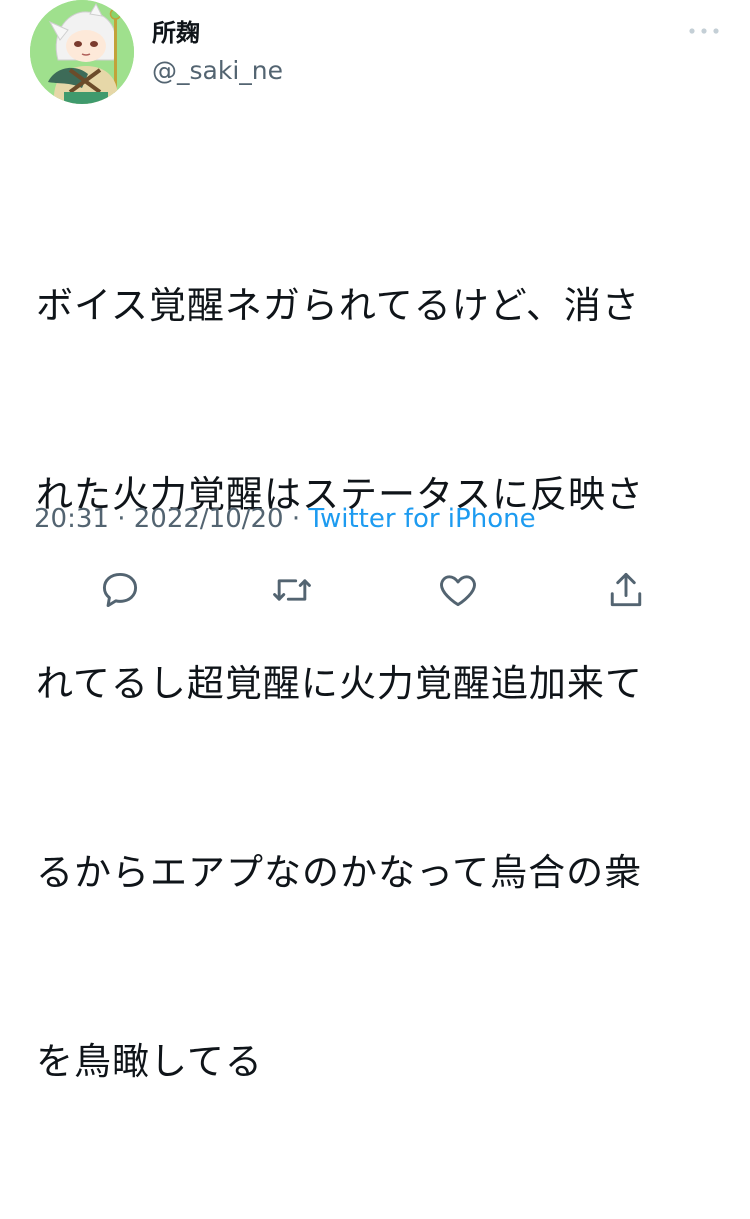 The width and height of the screenshot is (750, 1219). I want to click on like-icon, so click(458, 590).